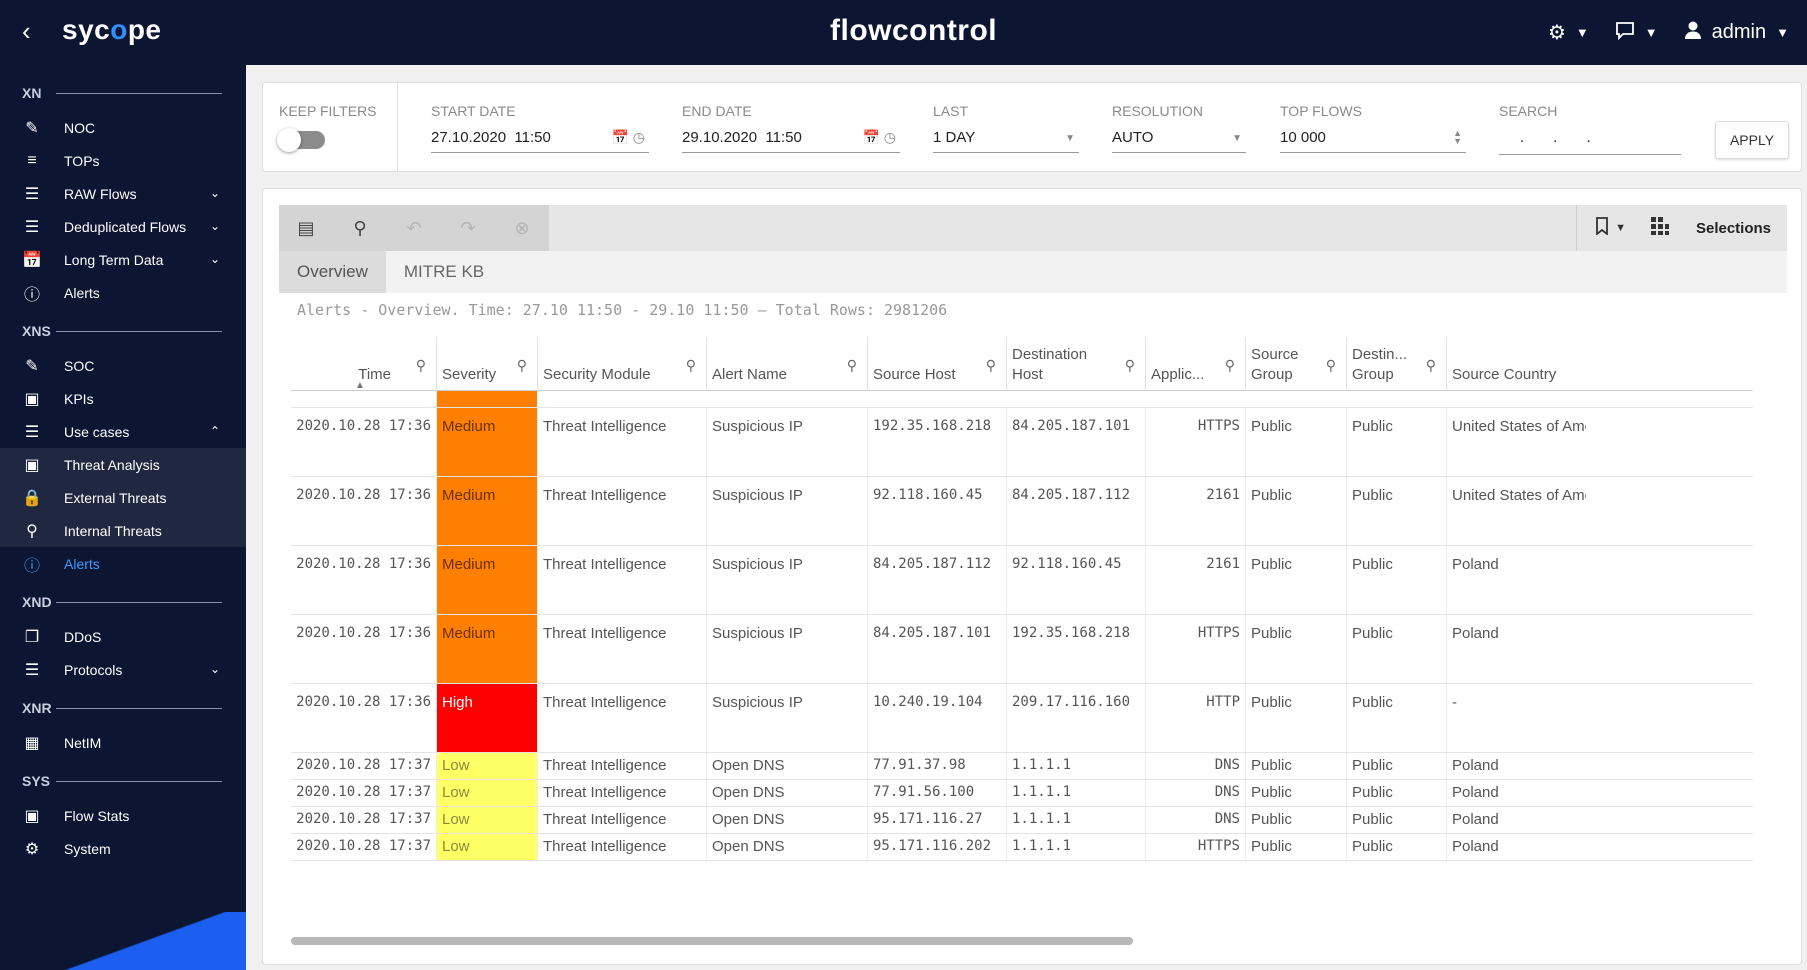 This screenshot has width=1807, height=970. What do you see at coordinates (1556, 33) in the screenshot?
I see `gear-icon: ⚙` at bounding box center [1556, 33].